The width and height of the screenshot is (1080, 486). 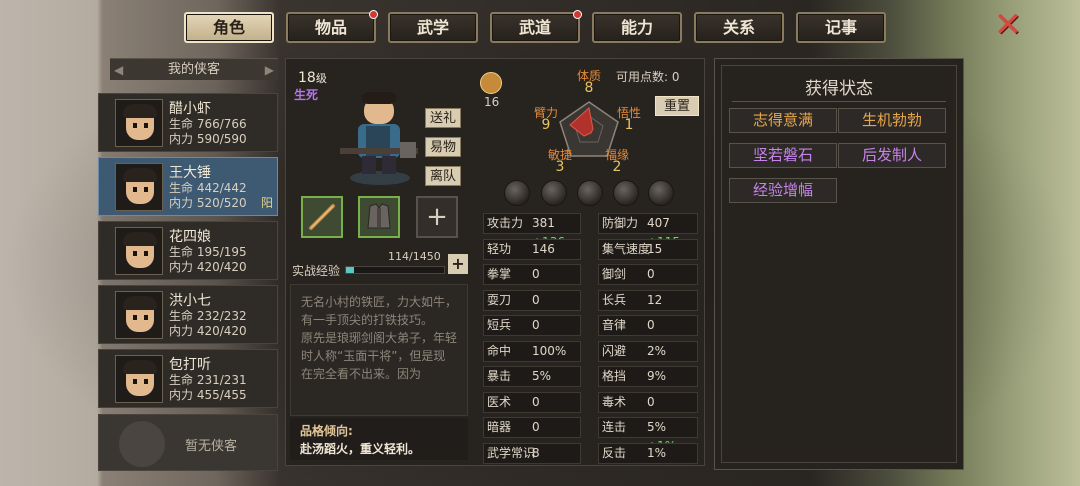 What do you see at coordinates (783, 155) in the screenshot?
I see `status-badge: 坚若磐石` at bounding box center [783, 155].